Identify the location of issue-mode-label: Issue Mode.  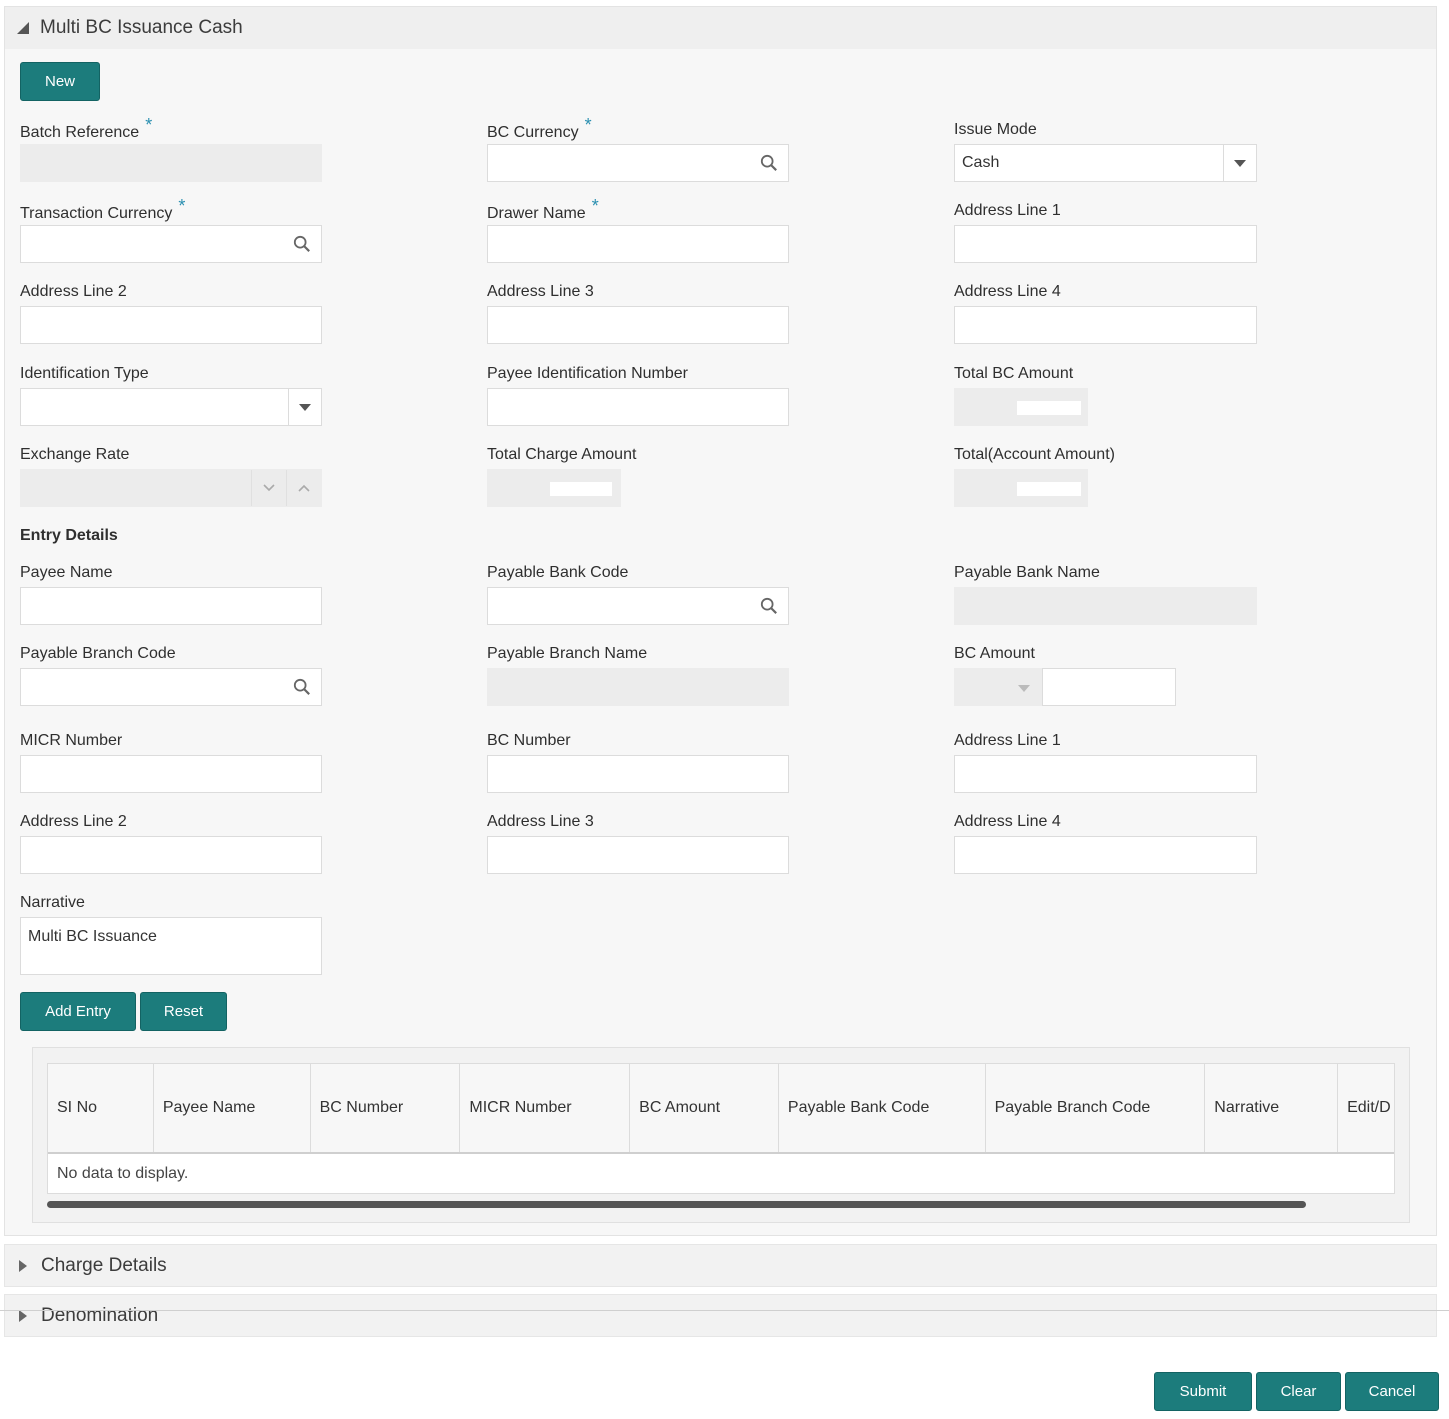
(995, 129).